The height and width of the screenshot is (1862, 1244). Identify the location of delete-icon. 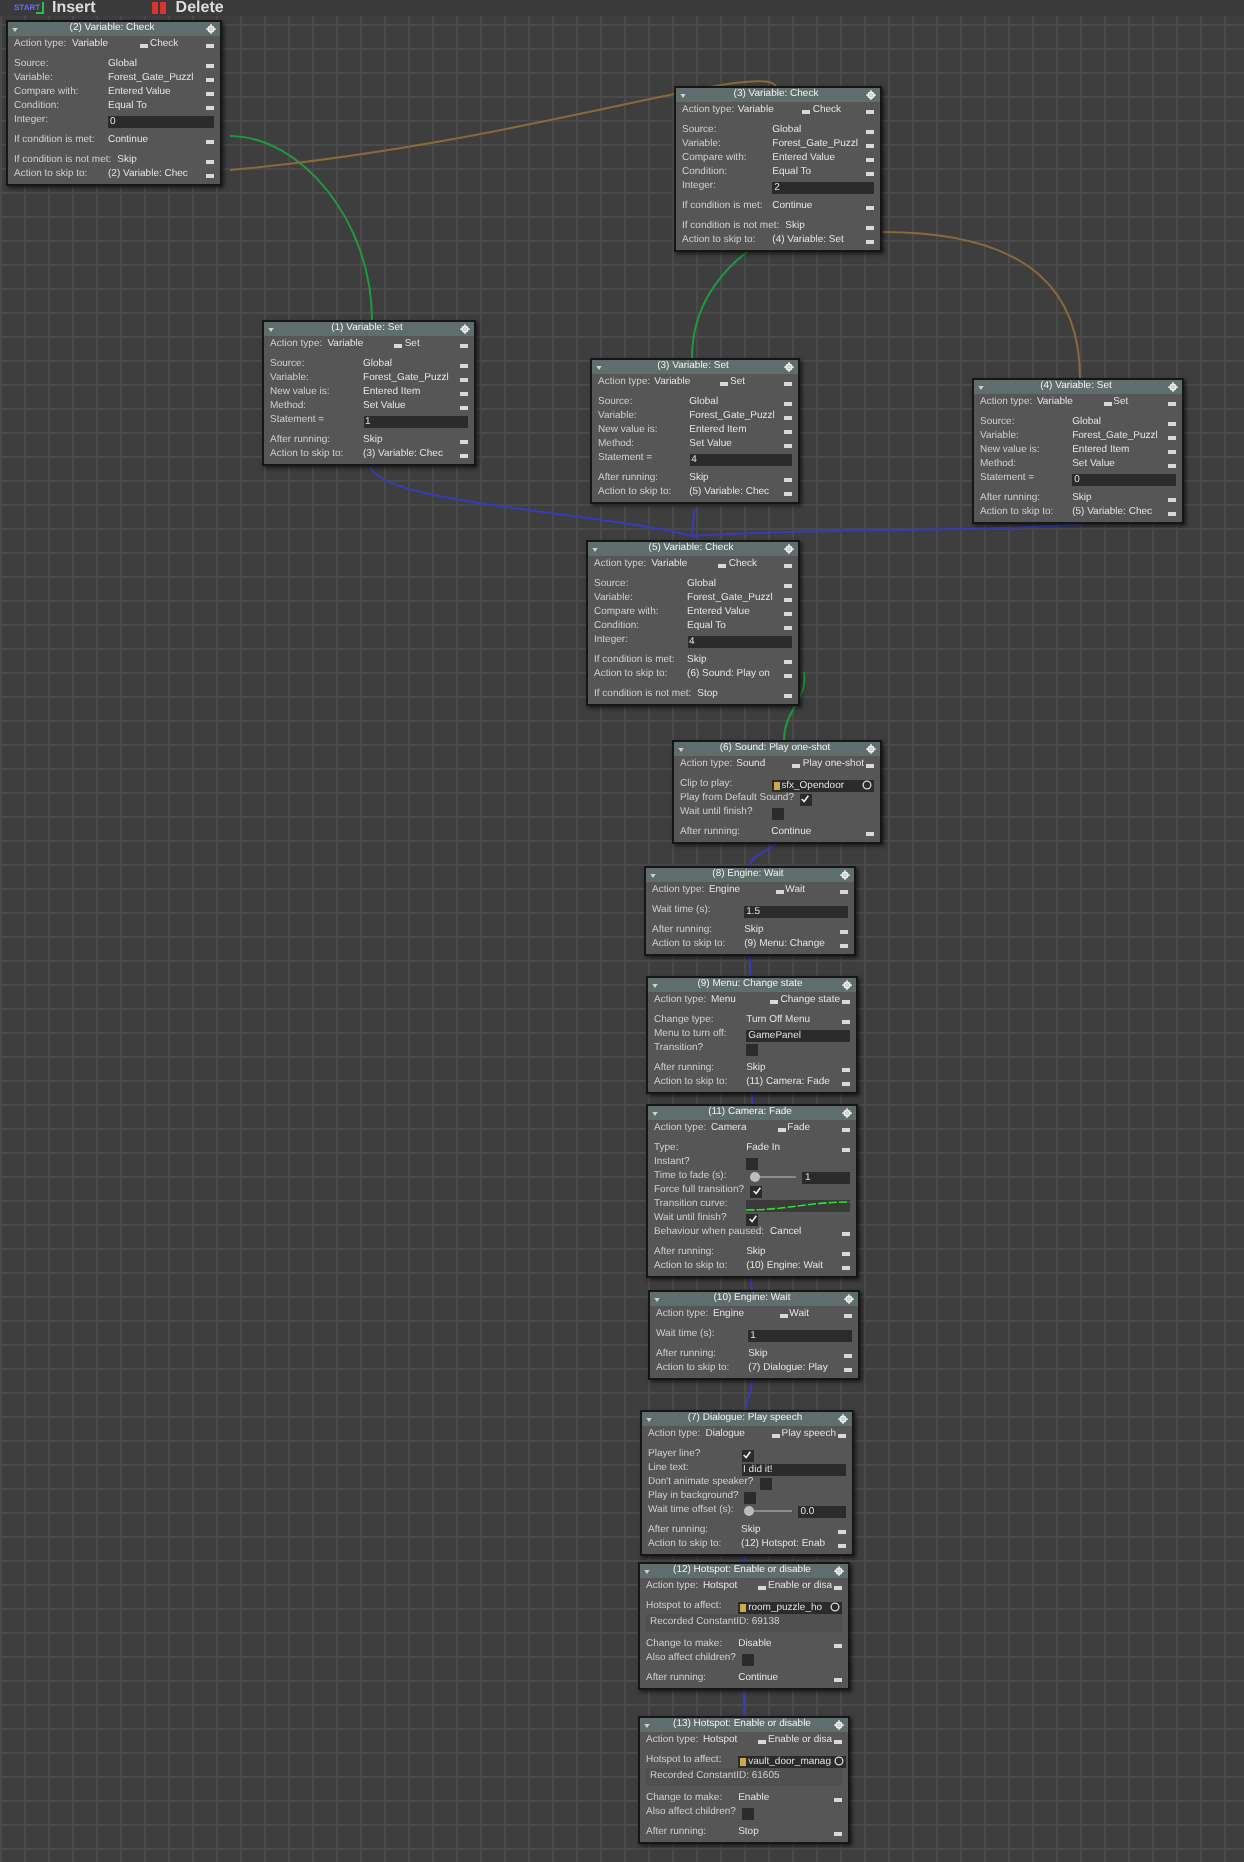
(159, 8).